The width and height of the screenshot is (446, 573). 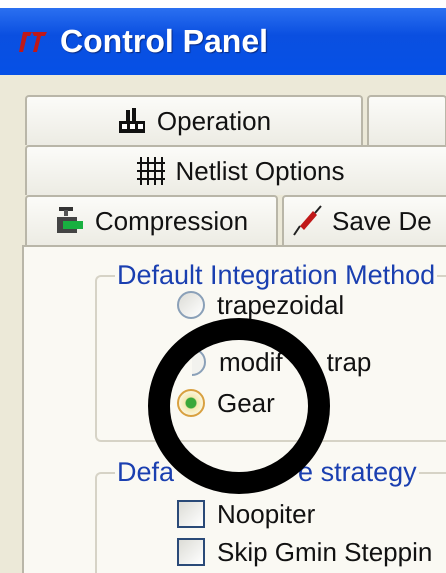 I want to click on group-title: Default Integration Method, so click(x=276, y=275).